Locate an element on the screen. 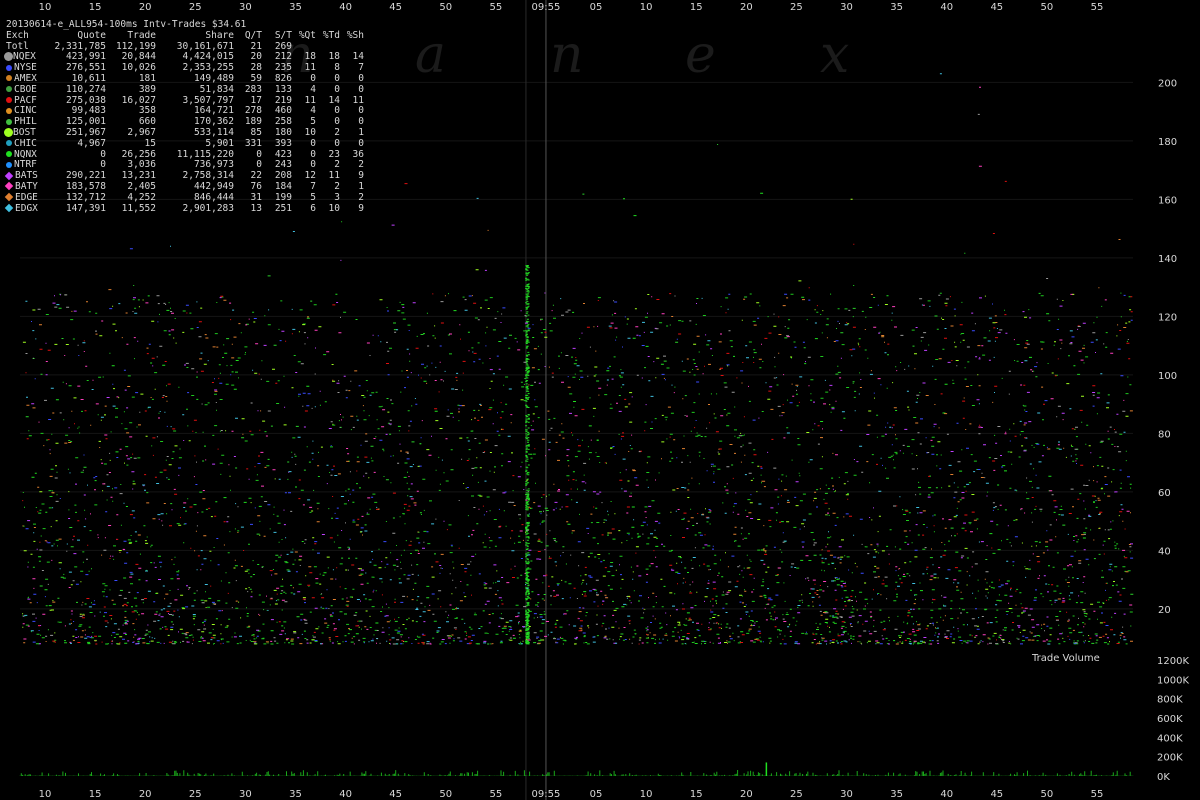 The width and height of the screenshot is (1200, 800). stats-cell: 51,834 is located at coordinates (216, 89).